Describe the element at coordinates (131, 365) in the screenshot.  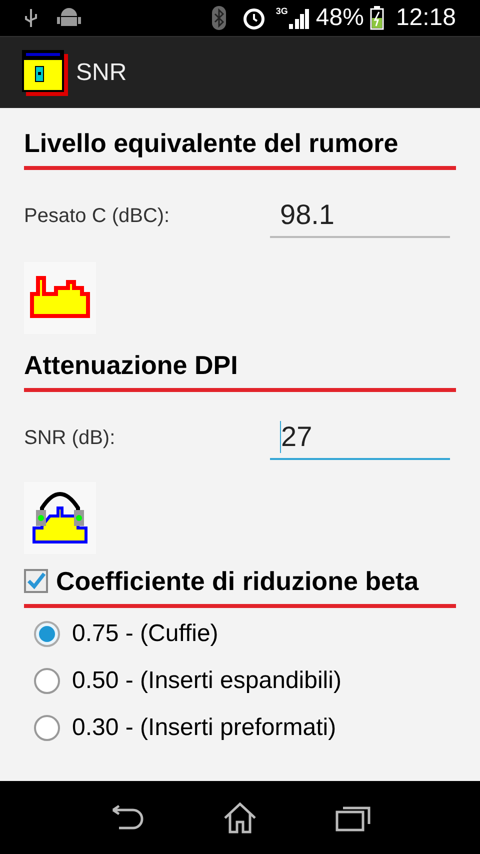
I see `section-heading: Attenuazione DPI` at that location.